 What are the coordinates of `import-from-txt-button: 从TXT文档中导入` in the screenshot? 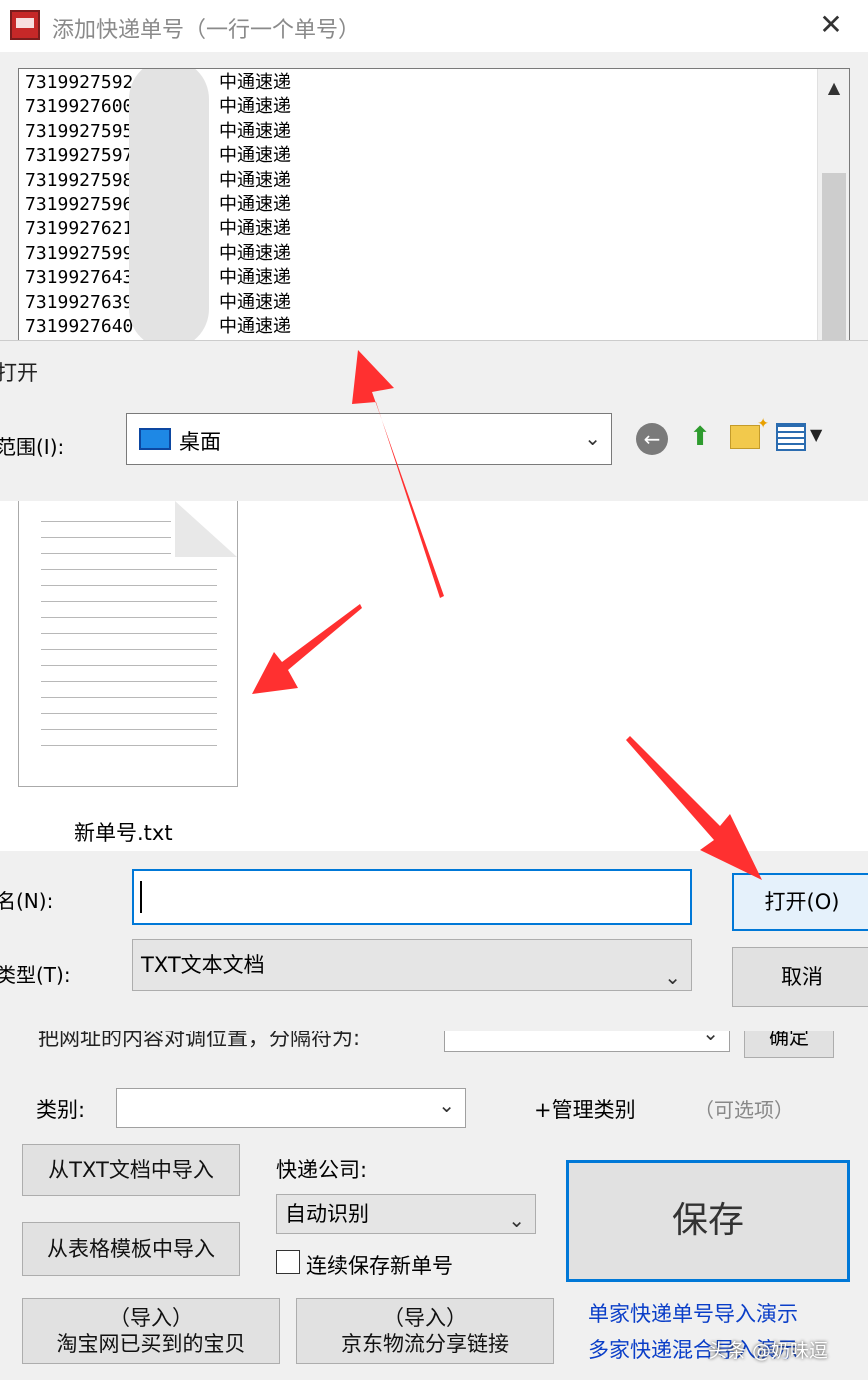 It's located at (131, 1170).